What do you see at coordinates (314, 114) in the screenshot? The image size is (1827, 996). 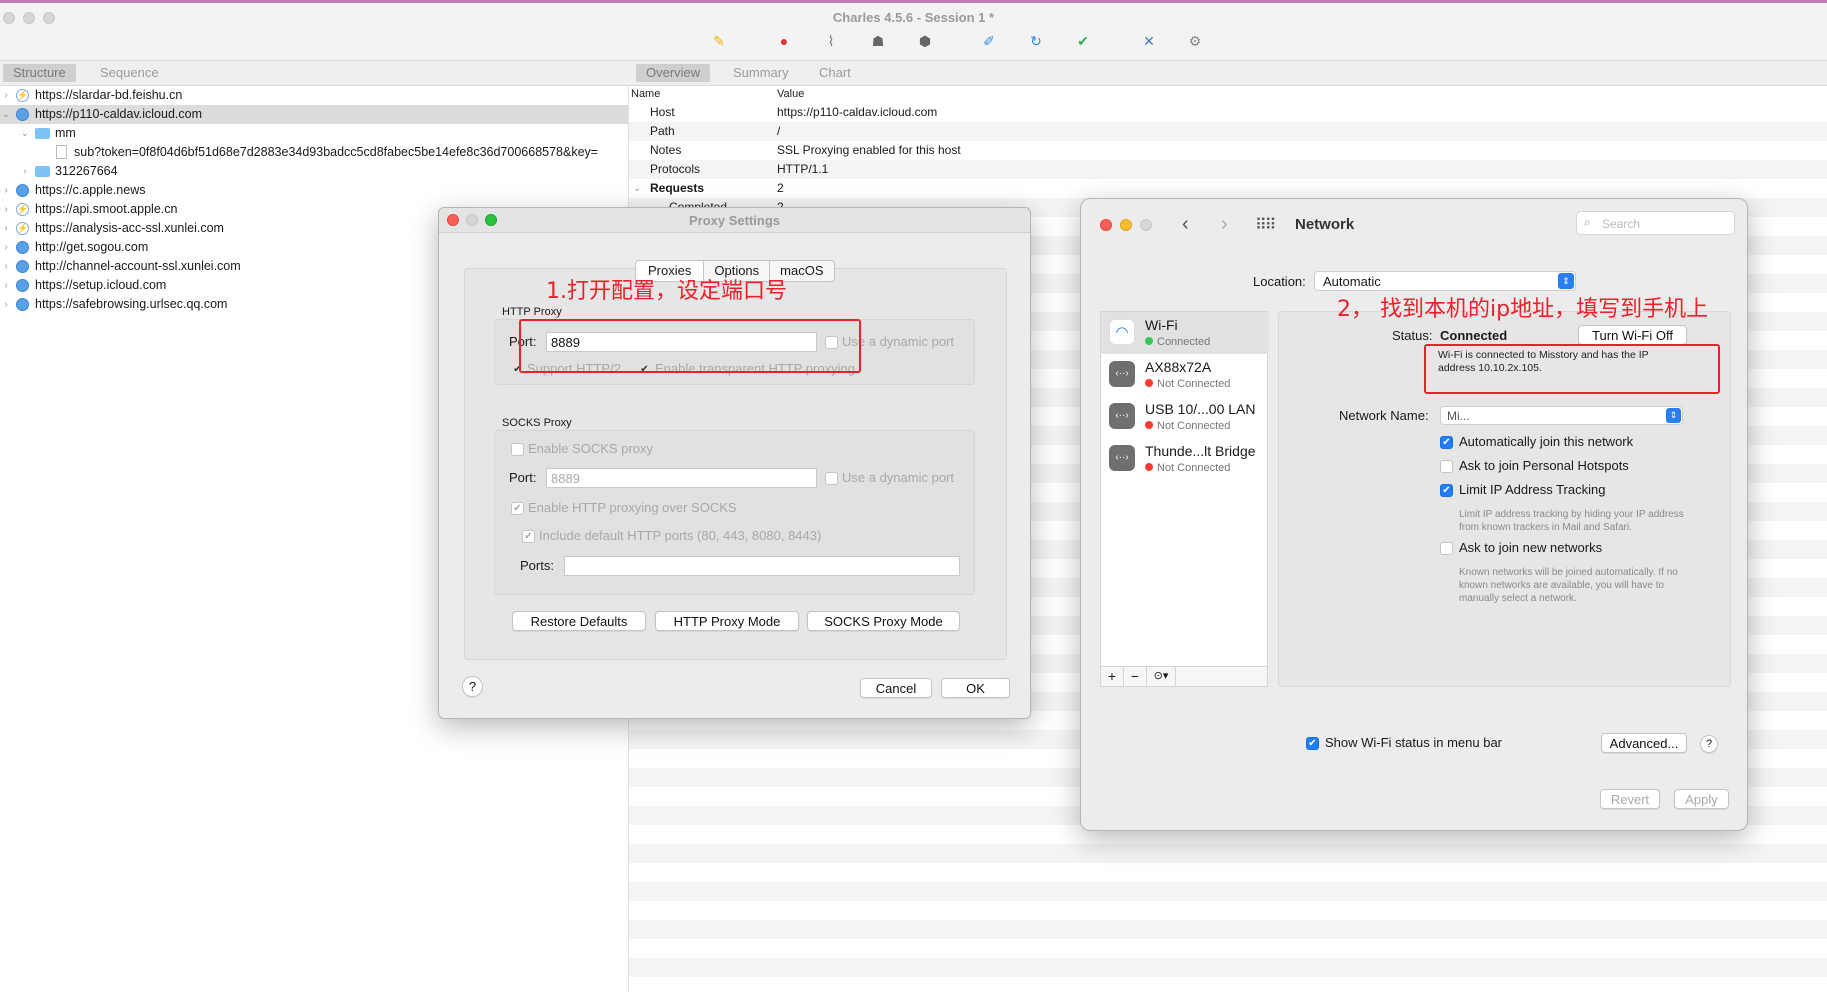 I see `tree-item-selected: ⌄ https://p110-caldav.icloud.com` at bounding box center [314, 114].